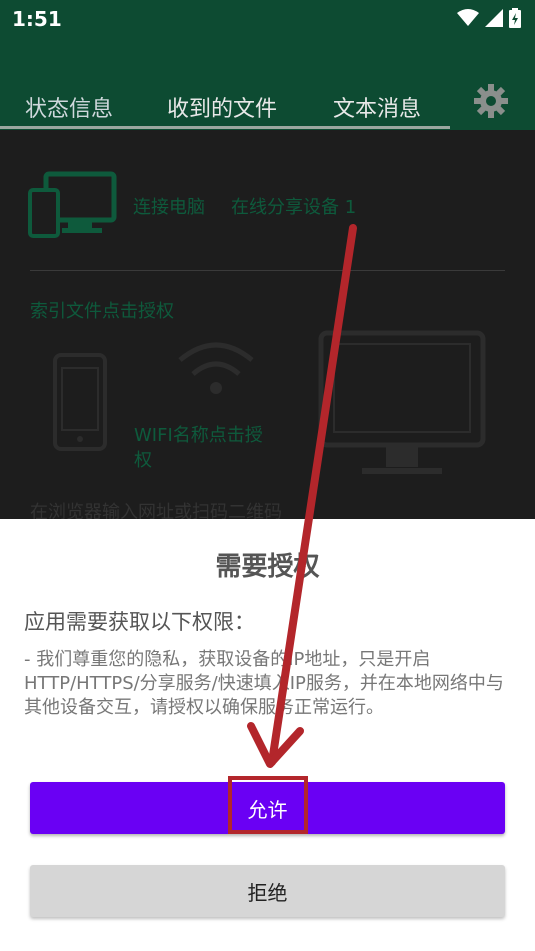 The width and height of the screenshot is (535, 951). What do you see at coordinates (468, 17) in the screenshot?
I see `wifi-icon` at bounding box center [468, 17].